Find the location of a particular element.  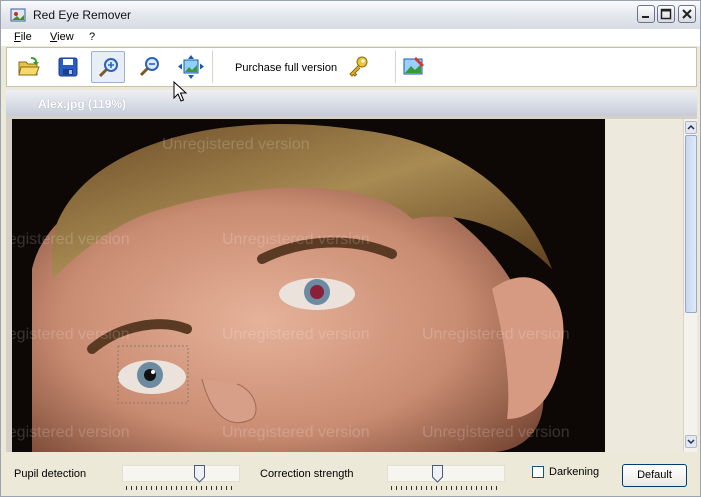

chevron-down-icon is located at coordinates (691, 442).